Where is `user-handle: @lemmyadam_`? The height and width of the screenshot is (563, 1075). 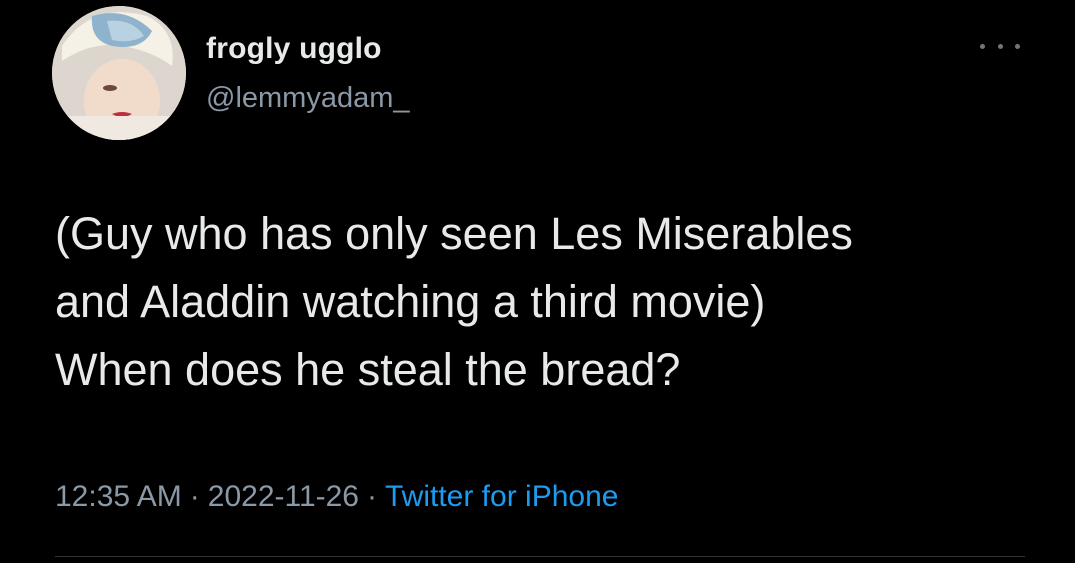 user-handle: @lemmyadam_ is located at coordinates (308, 98).